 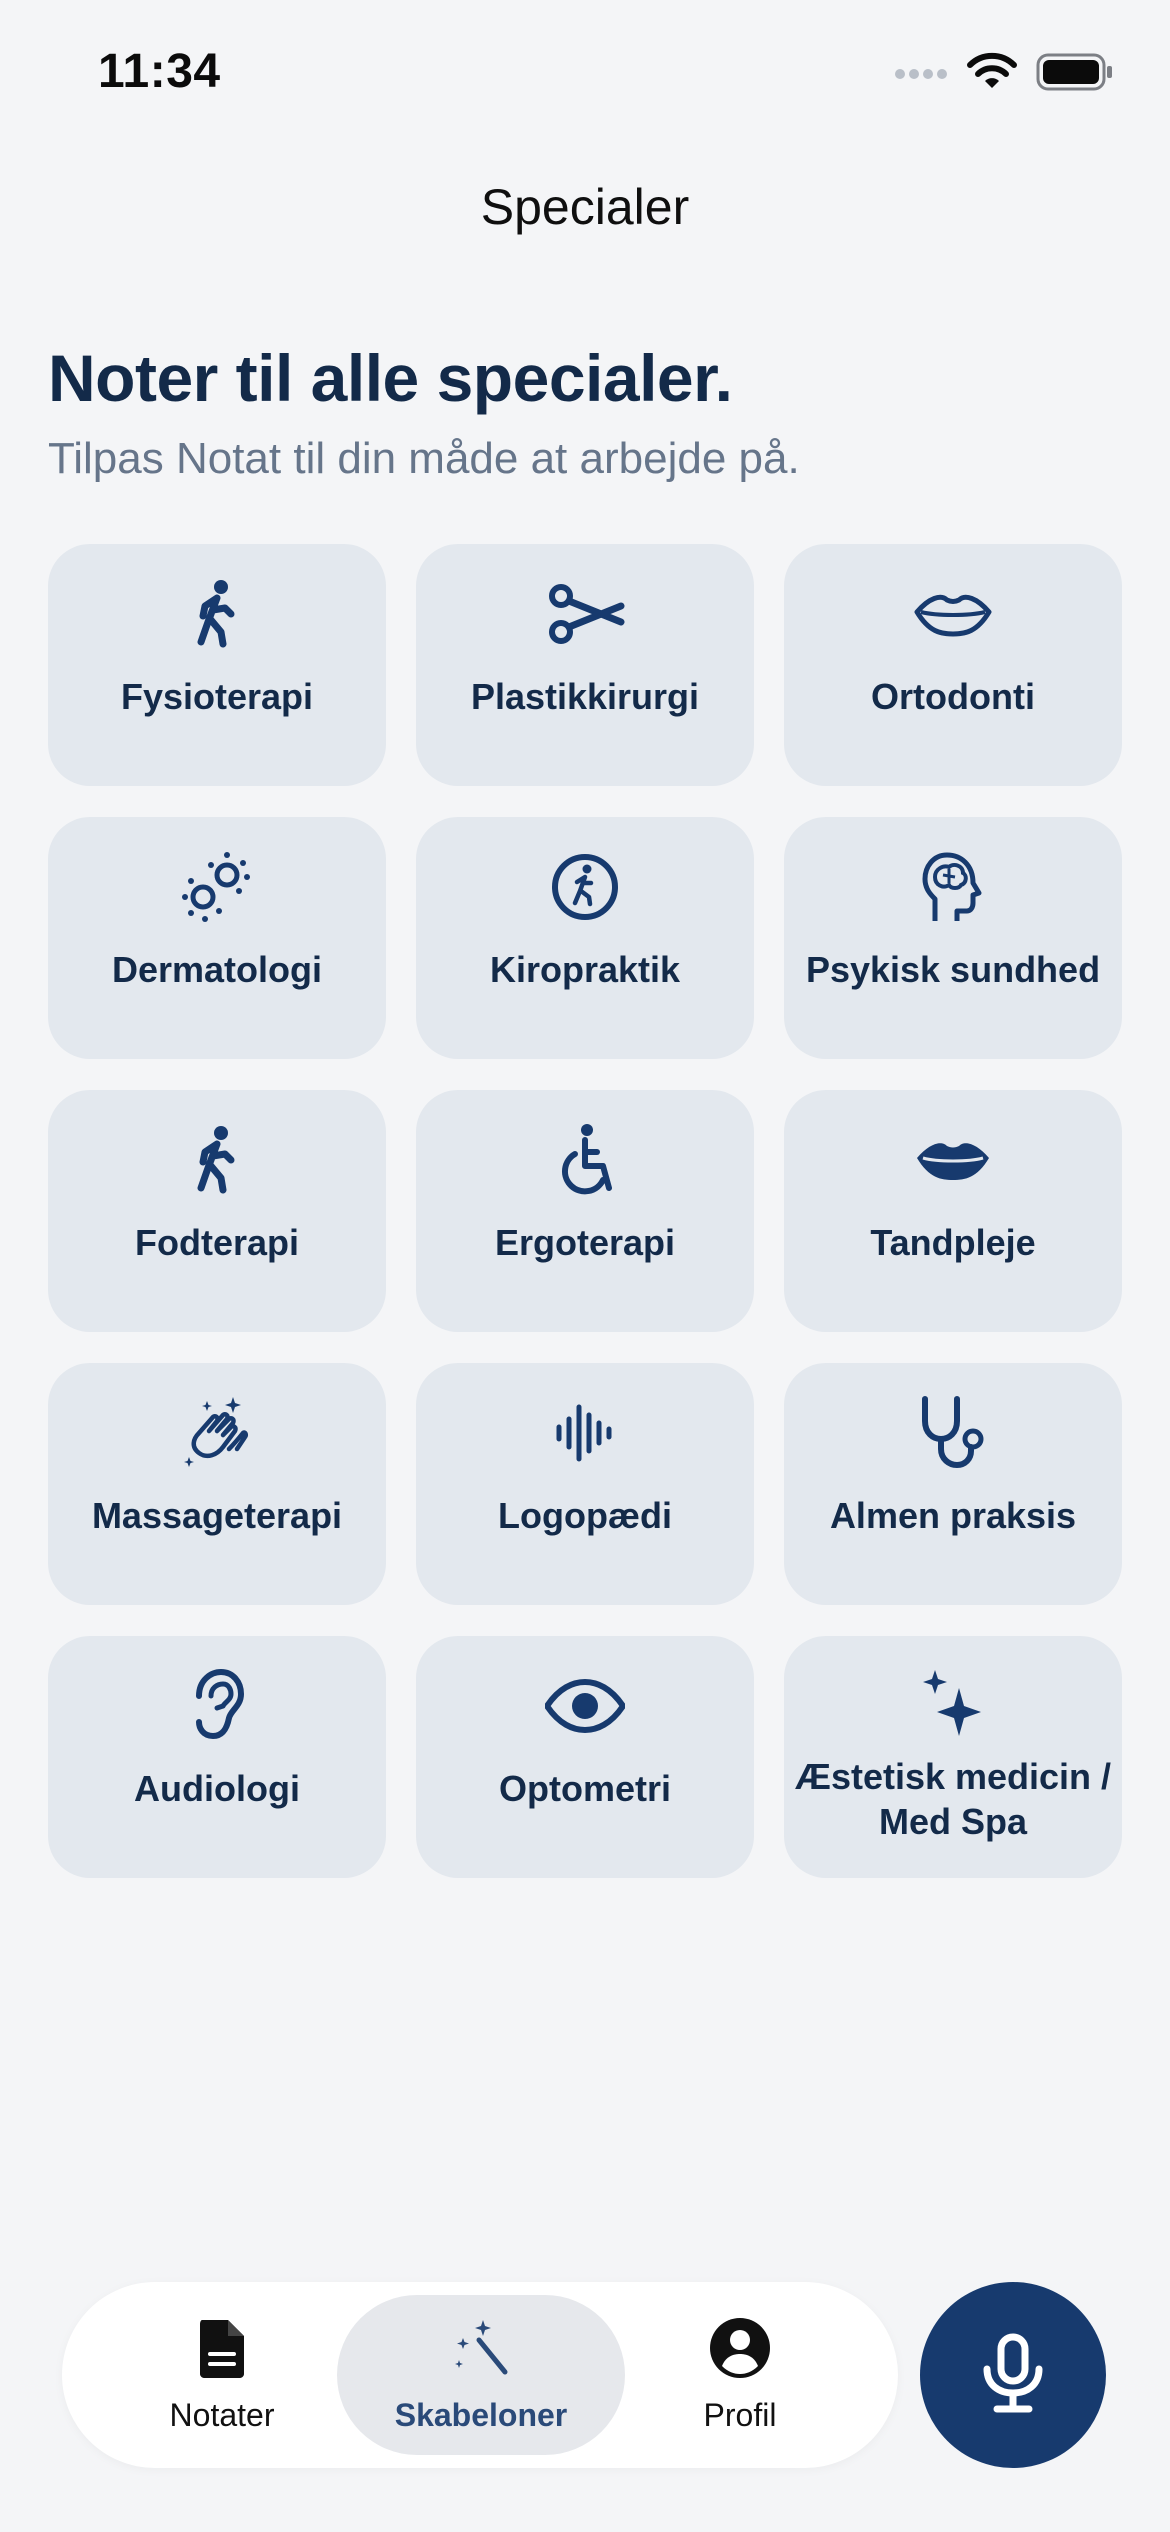 What do you see at coordinates (953, 887) in the screenshot?
I see `head-brain-icon` at bounding box center [953, 887].